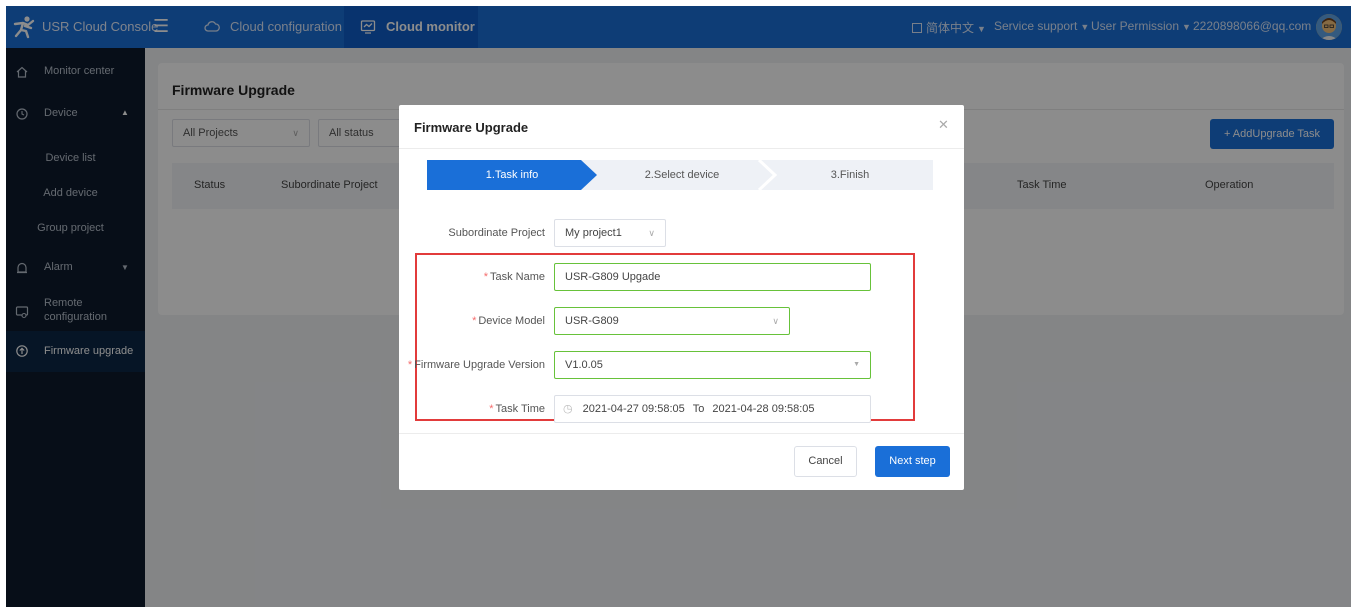 The height and width of the screenshot is (607, 1351). What do you see at coordinates (613, 277) in the screenshot?
I see `task-name-value: USR-G809 Upgade` at bounding box center [613, 277].